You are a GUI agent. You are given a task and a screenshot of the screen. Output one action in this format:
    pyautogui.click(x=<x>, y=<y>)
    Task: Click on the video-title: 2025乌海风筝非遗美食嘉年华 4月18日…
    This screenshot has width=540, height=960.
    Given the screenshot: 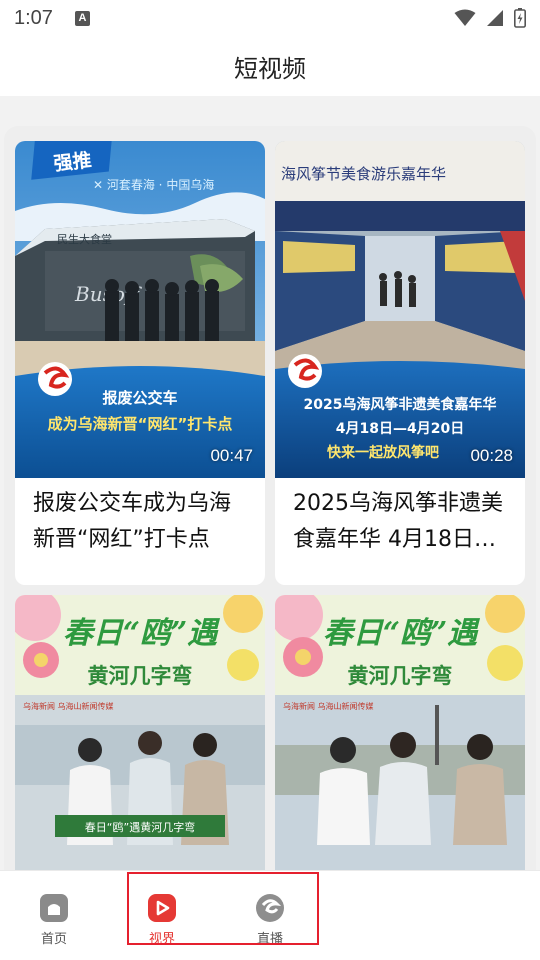 What is the action you would take?
    pyautogui.click(x=400, y=531)
    